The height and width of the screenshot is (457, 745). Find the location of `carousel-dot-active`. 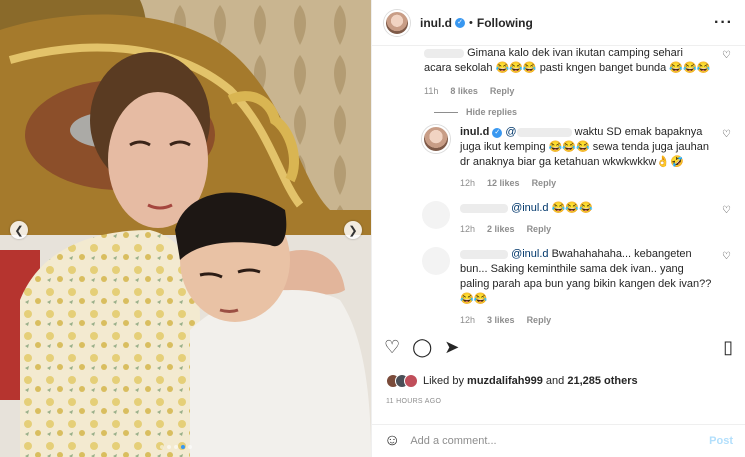

carousel-dot-active is located at coordinates (183, 447).